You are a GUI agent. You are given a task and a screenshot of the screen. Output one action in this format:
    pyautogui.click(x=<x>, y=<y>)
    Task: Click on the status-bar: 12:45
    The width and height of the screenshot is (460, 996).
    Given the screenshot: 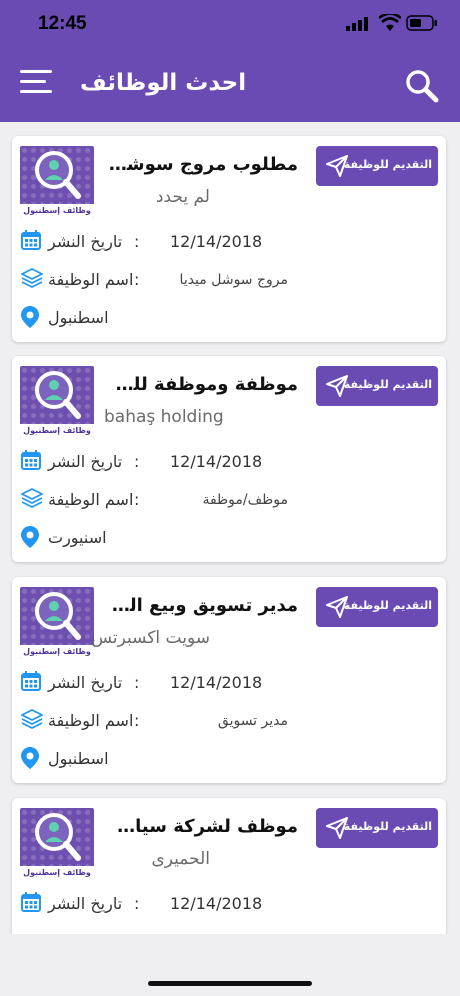 What is the action you would take?
    pyautogui.click(x=230, y=25)
    